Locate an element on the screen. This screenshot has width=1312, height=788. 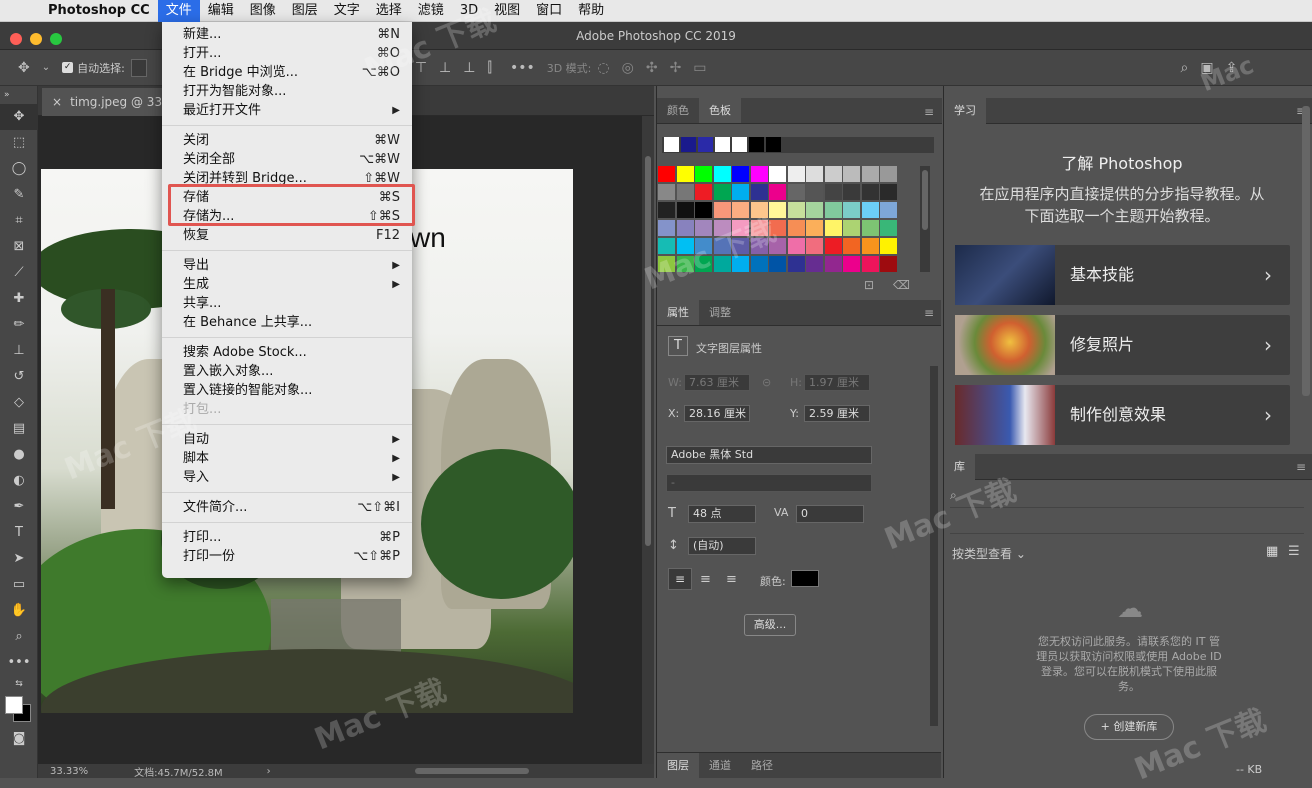
learn-card-fix-photos: 修复照片 › is located at coordinates (1122, 345).